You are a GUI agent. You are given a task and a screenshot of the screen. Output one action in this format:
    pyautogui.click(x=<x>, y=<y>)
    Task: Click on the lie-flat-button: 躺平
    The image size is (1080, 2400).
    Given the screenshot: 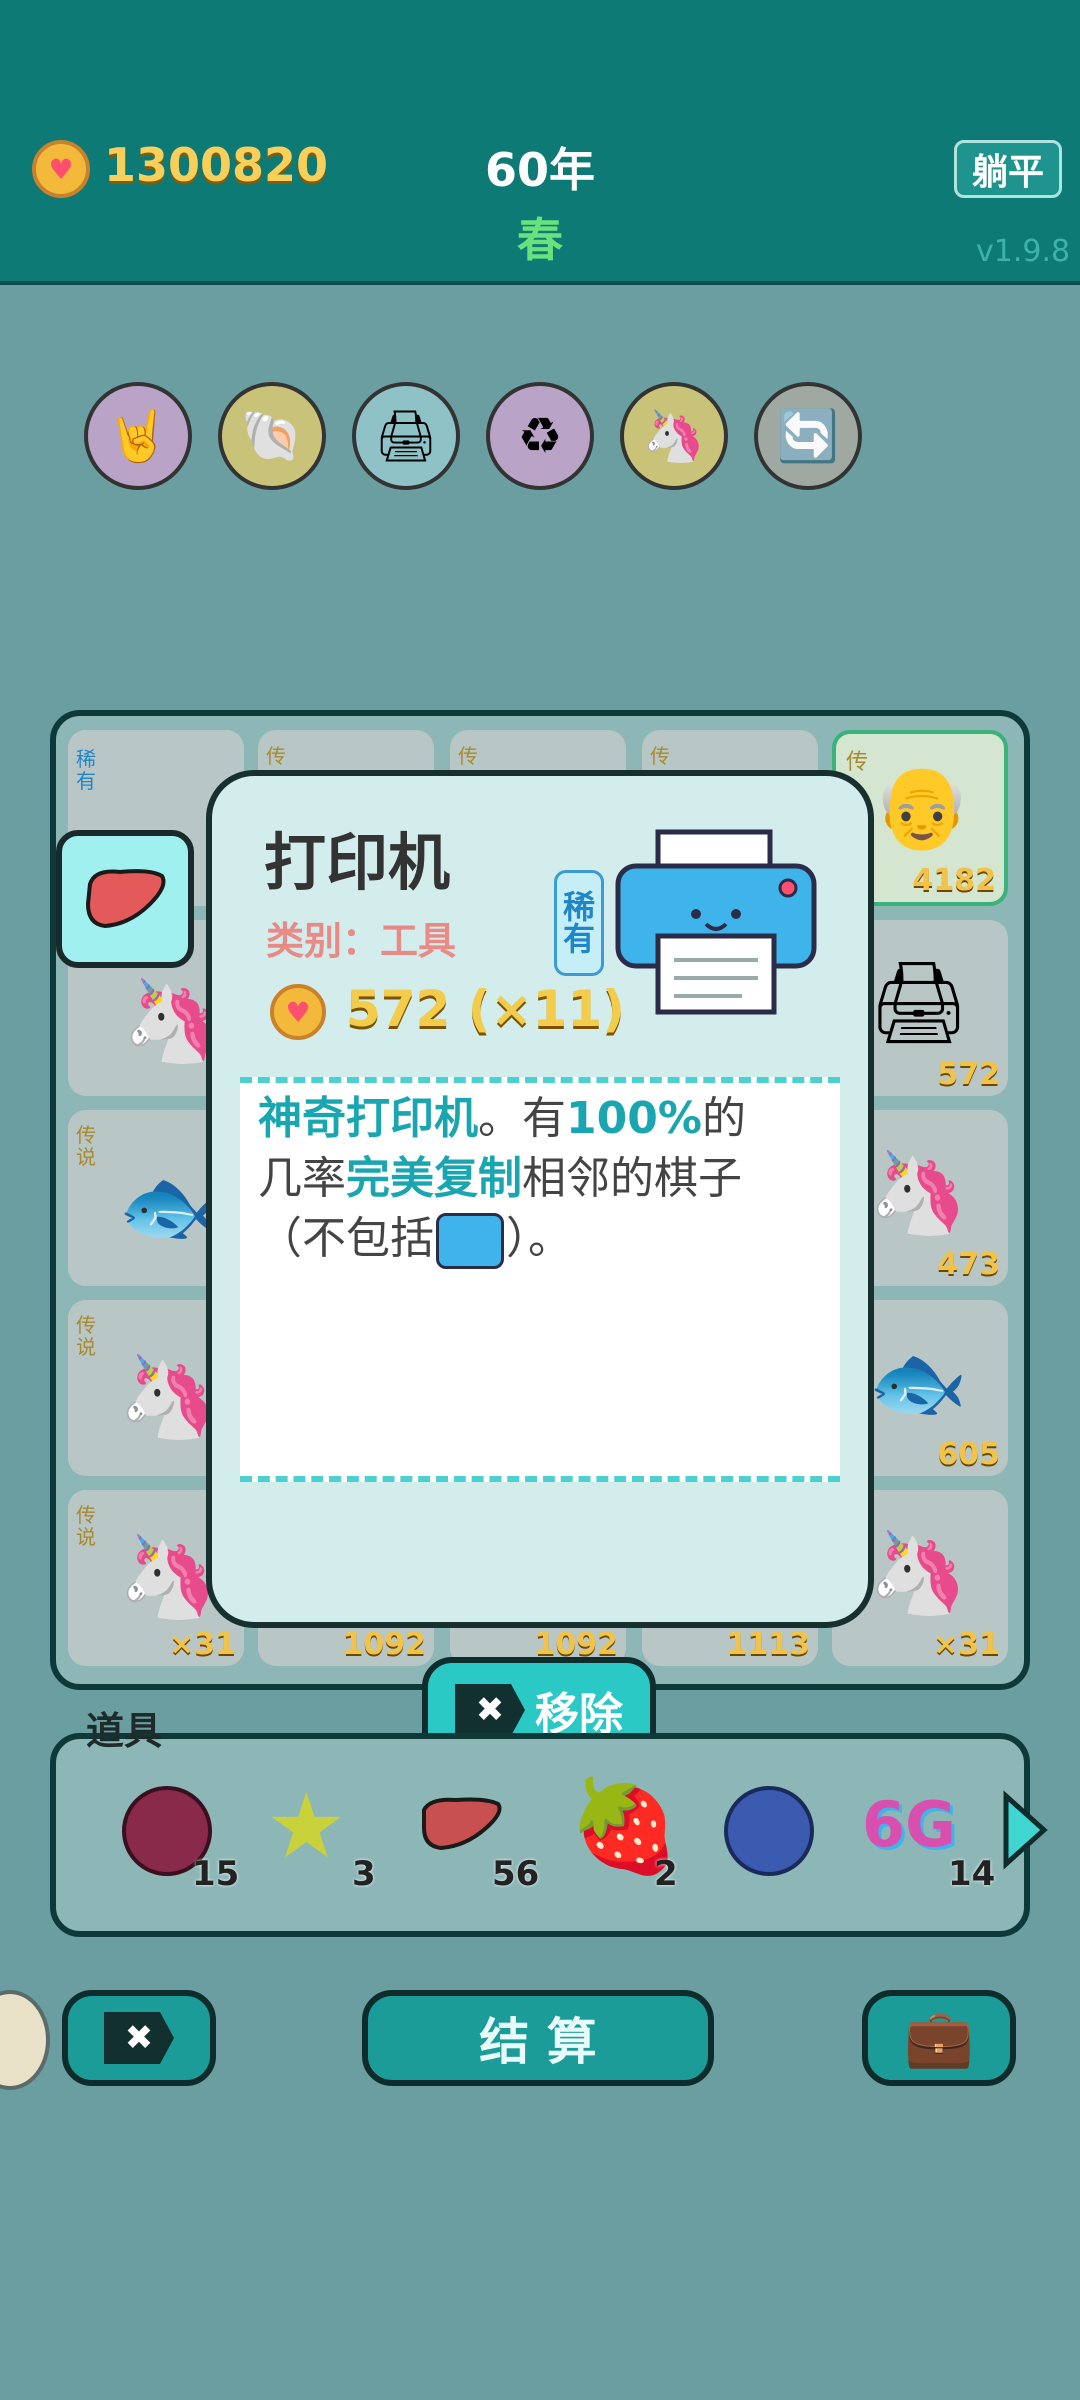 What is the action you would take?
    pyautogui.click(x=1008, y=169)
    